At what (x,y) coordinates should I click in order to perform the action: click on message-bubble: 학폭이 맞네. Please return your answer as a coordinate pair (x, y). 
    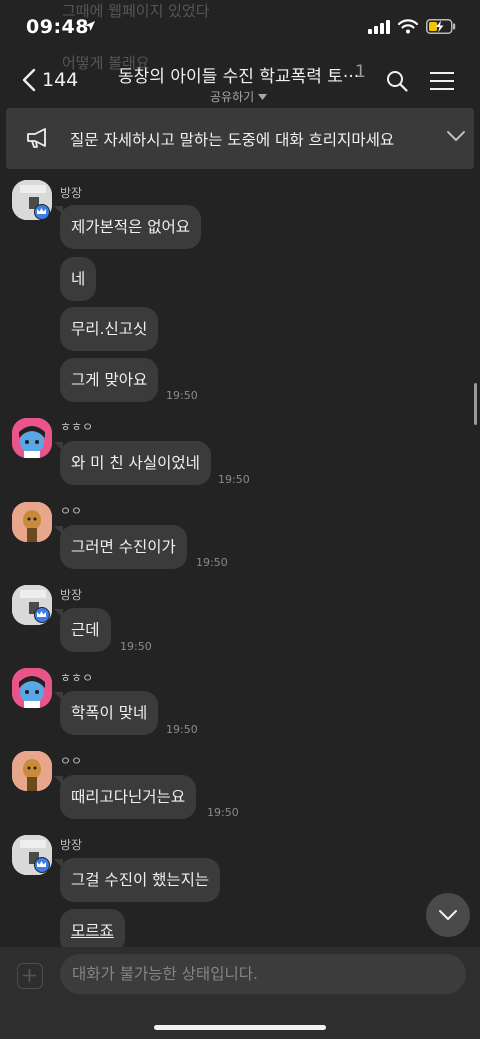
    Looking at the image, I should click on (109, 713).